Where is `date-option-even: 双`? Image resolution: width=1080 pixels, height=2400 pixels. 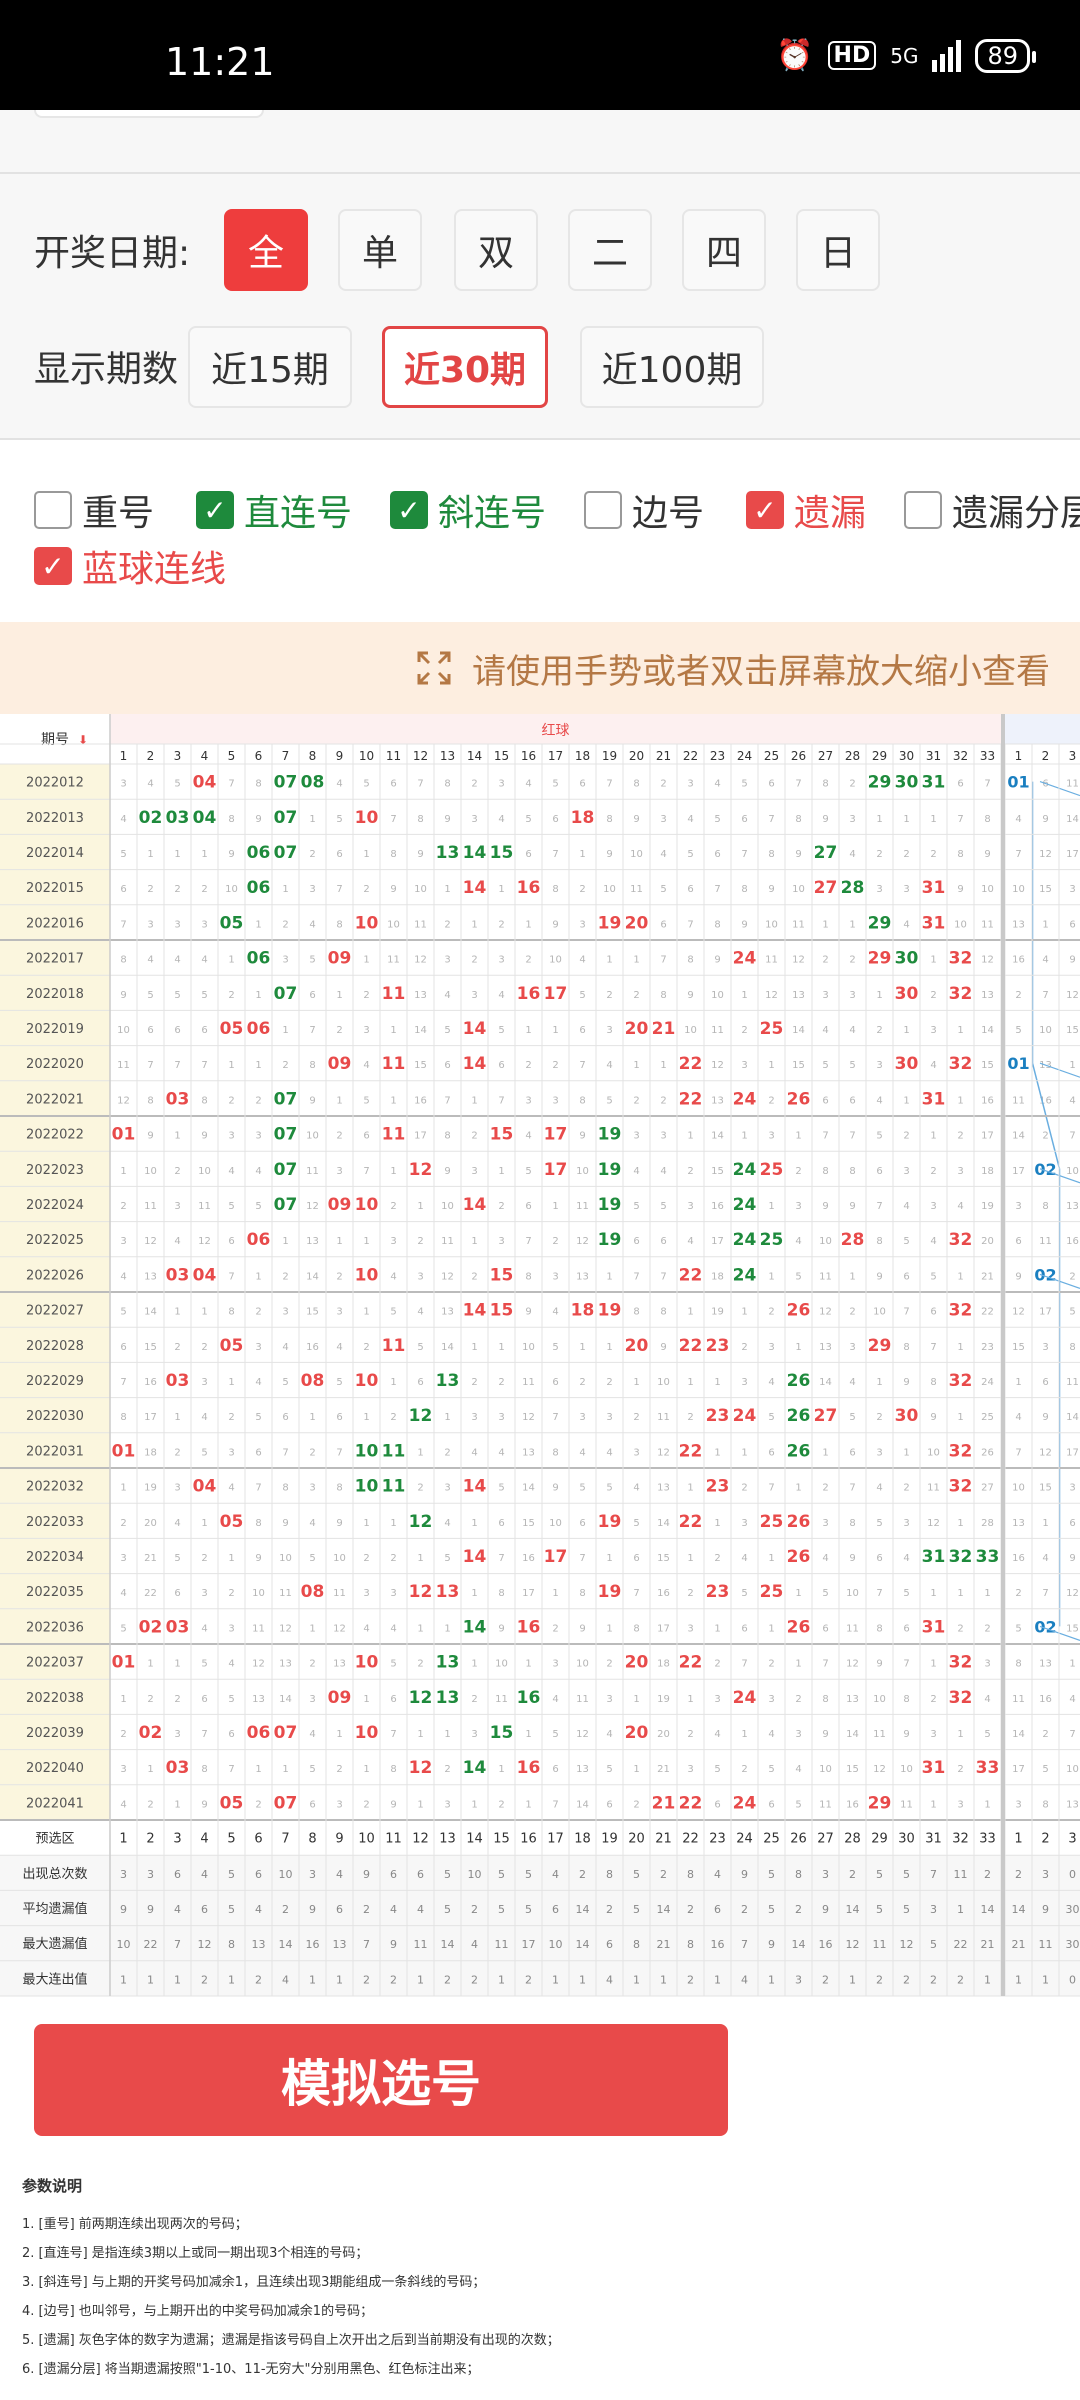 date-option-even: 双 is located at coordinates (496, 250).